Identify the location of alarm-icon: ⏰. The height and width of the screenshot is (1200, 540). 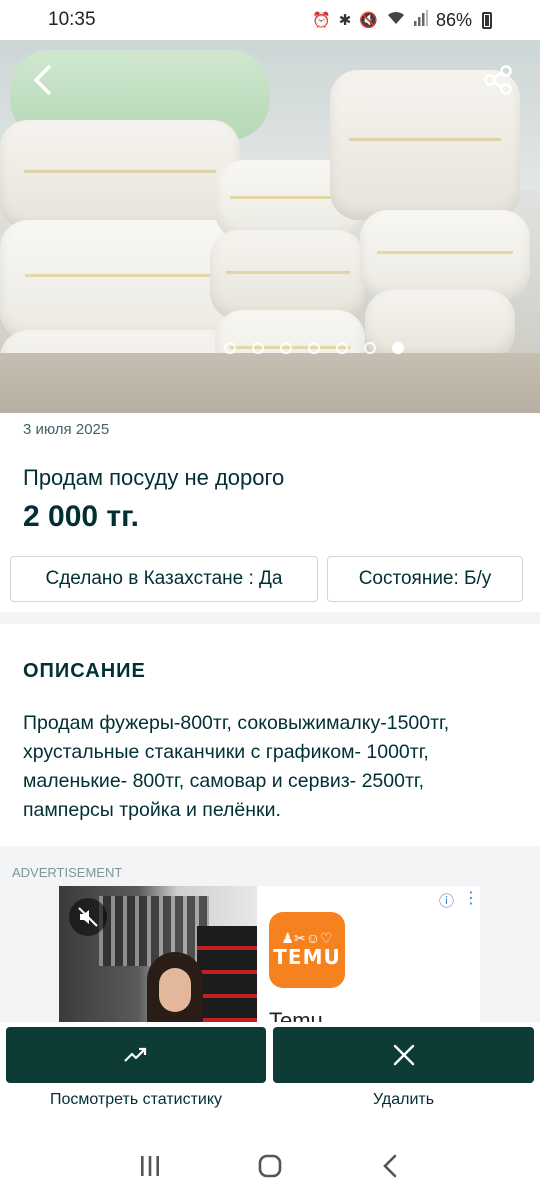
(321, 20).